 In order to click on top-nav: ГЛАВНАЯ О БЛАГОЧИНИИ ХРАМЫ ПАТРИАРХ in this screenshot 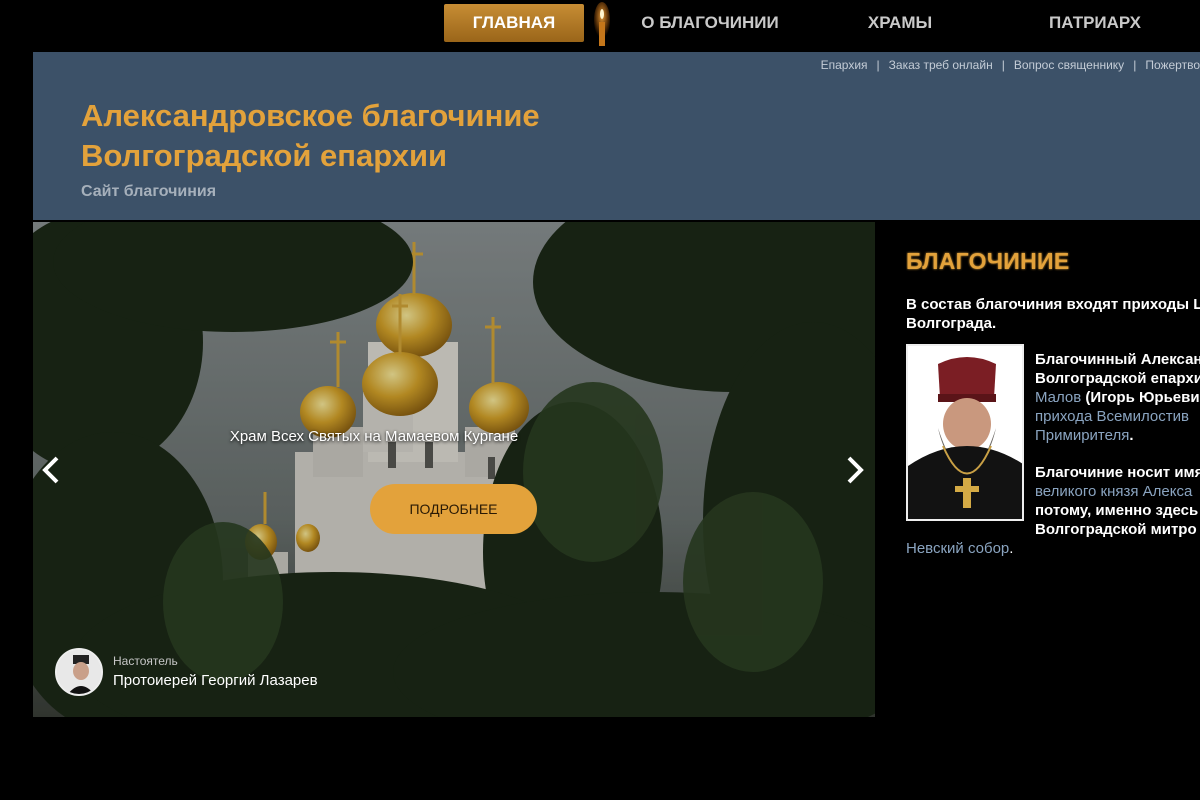, I will do `click(600, 24)`.